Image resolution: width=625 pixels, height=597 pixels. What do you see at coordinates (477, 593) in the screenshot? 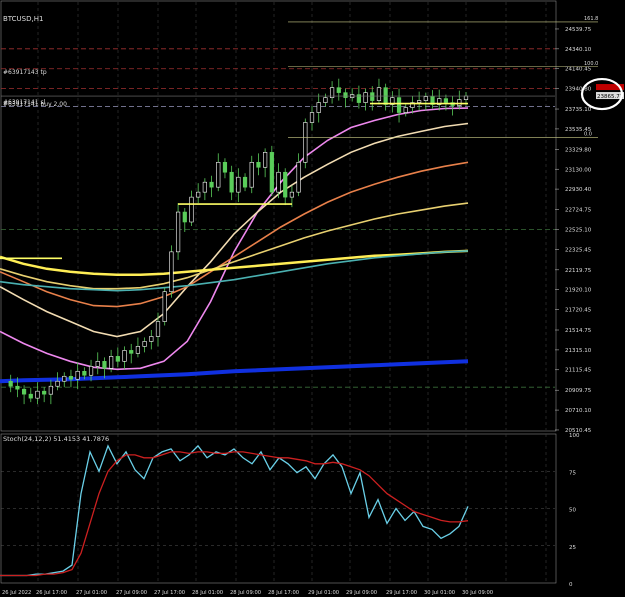
I see `time-tick-label-12: 30 Jul 09:00` at bounding box center [477, 593].